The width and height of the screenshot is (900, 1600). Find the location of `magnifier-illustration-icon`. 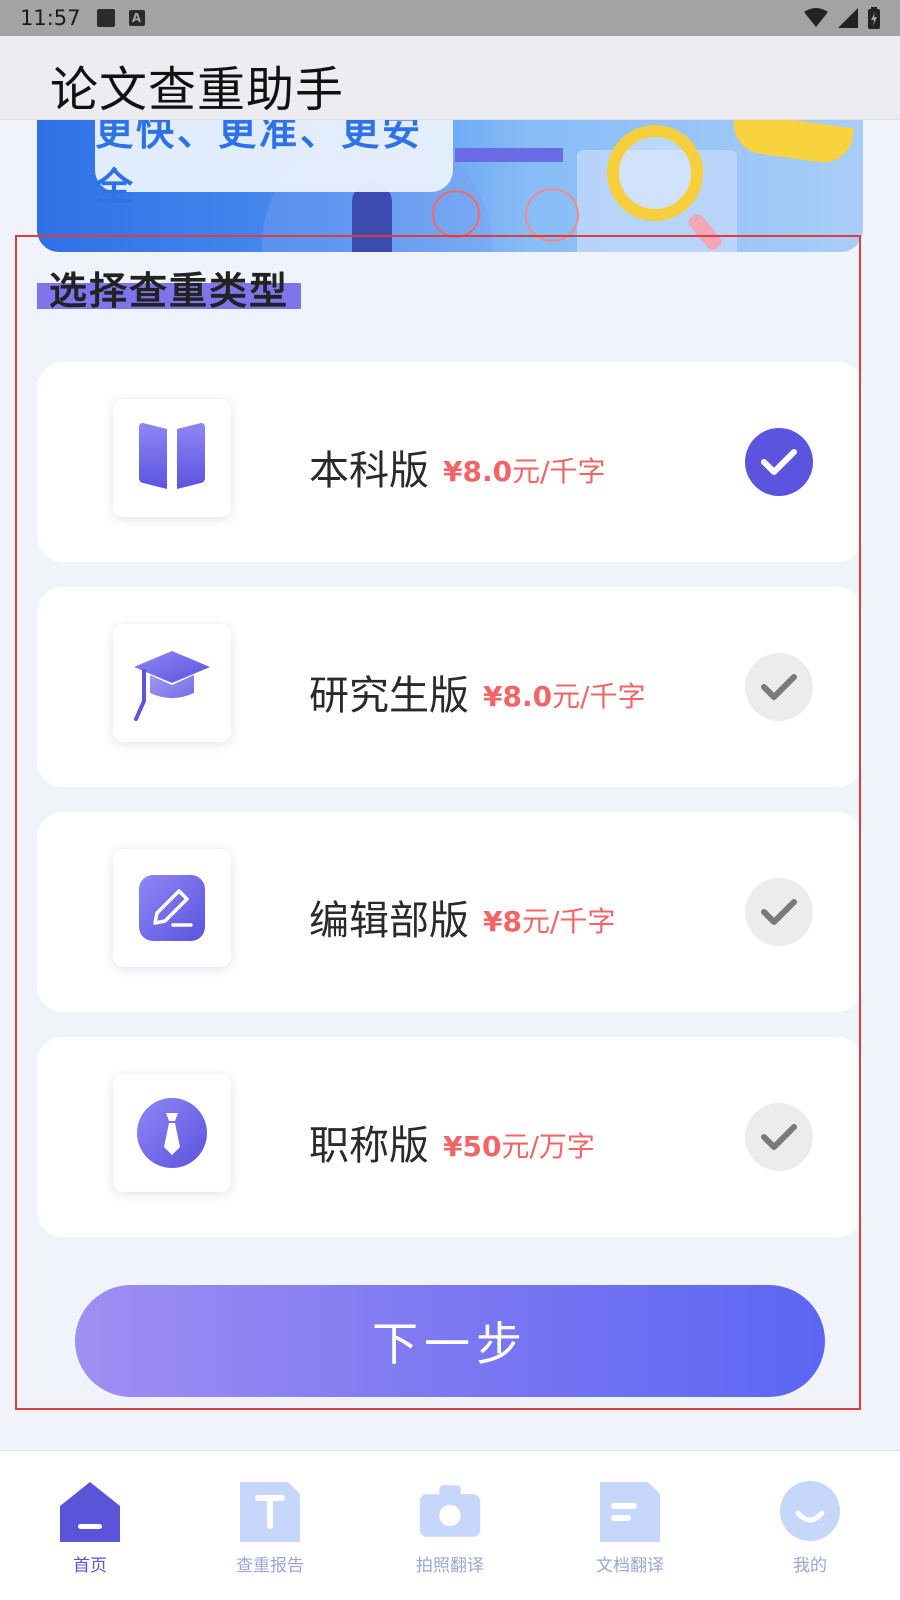

magnifier-illustration-icon is located at coordinates (655, 173).